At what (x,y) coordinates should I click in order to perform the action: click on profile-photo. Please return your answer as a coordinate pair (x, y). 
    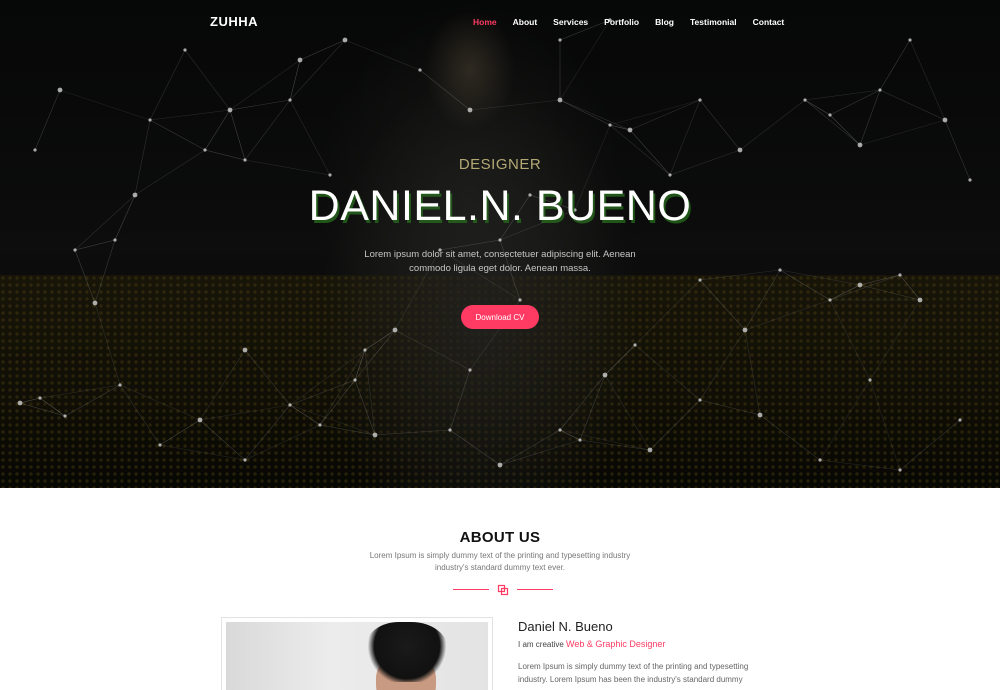
    Looking at the image, I should click on (357, 656).